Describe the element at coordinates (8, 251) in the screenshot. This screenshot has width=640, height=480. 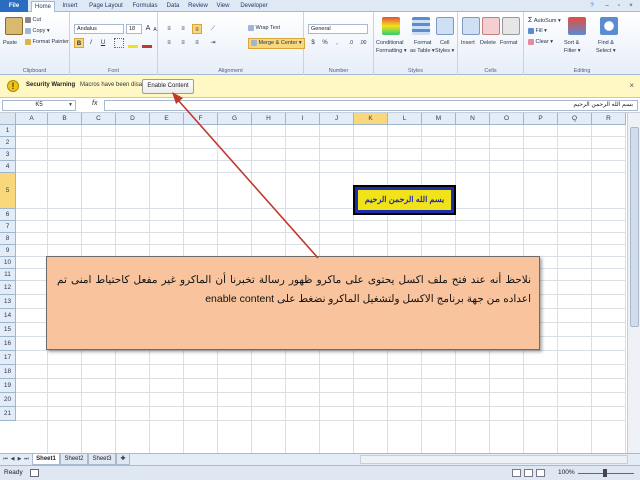
I see `row-header-9: 9` at that location.